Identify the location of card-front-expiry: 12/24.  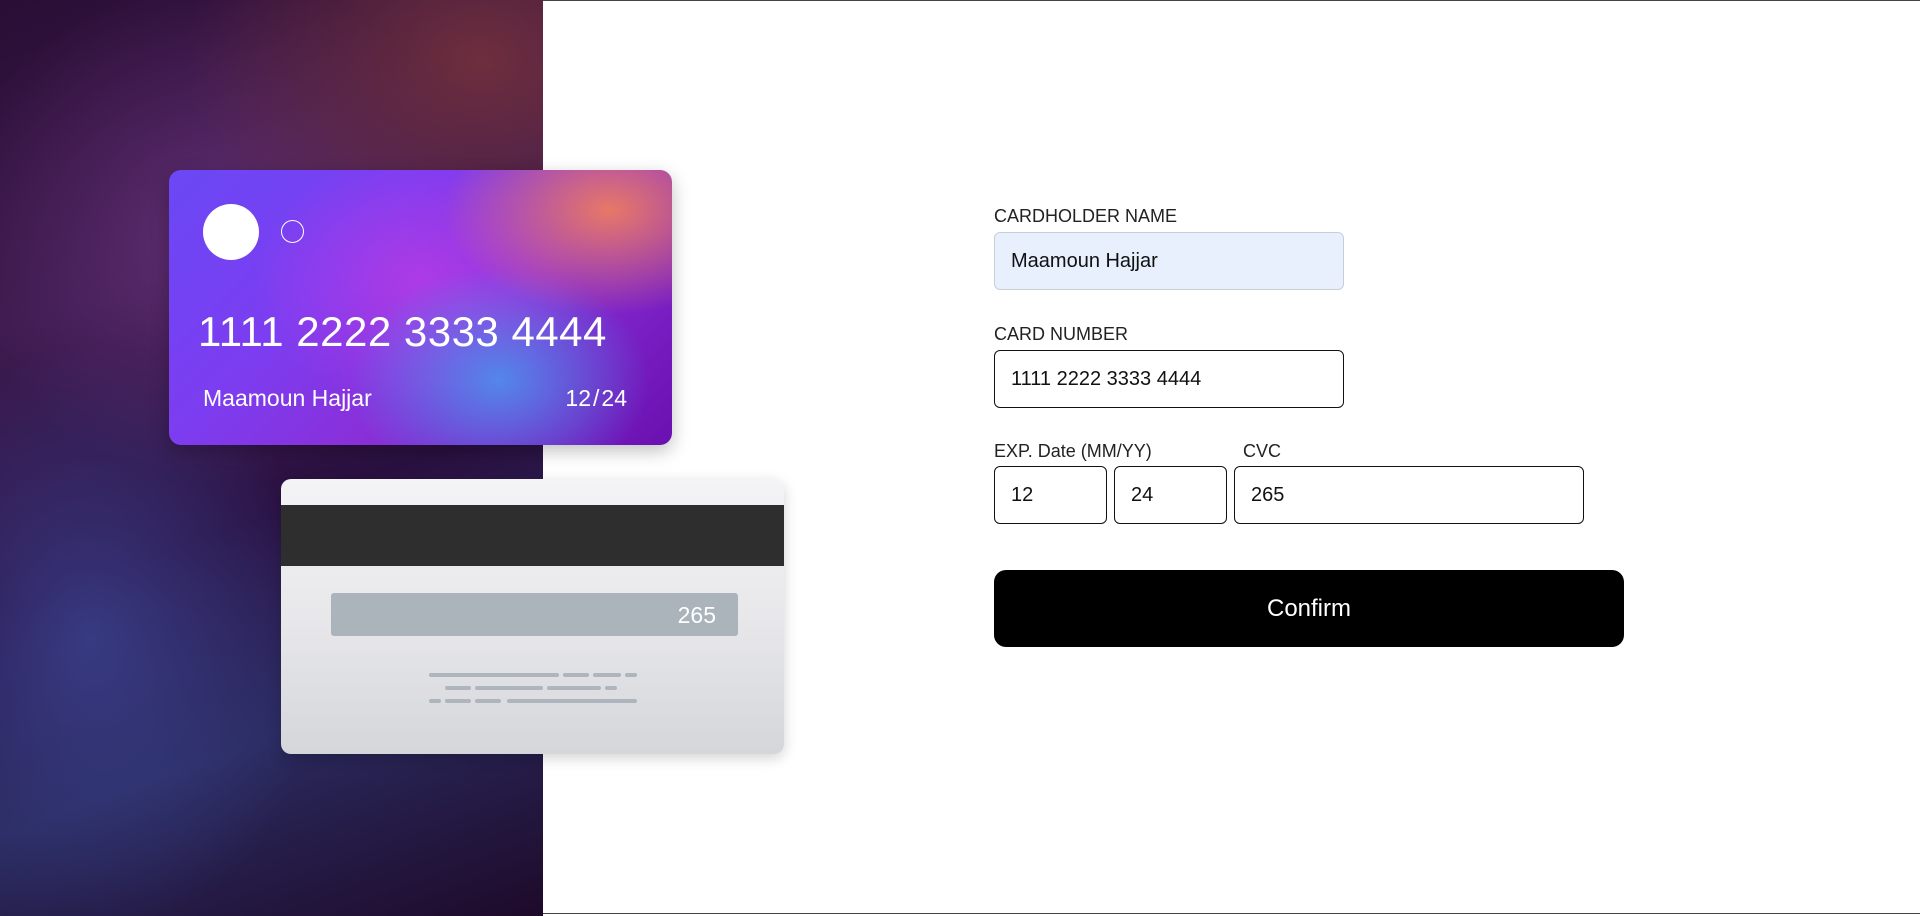
(596, 398).